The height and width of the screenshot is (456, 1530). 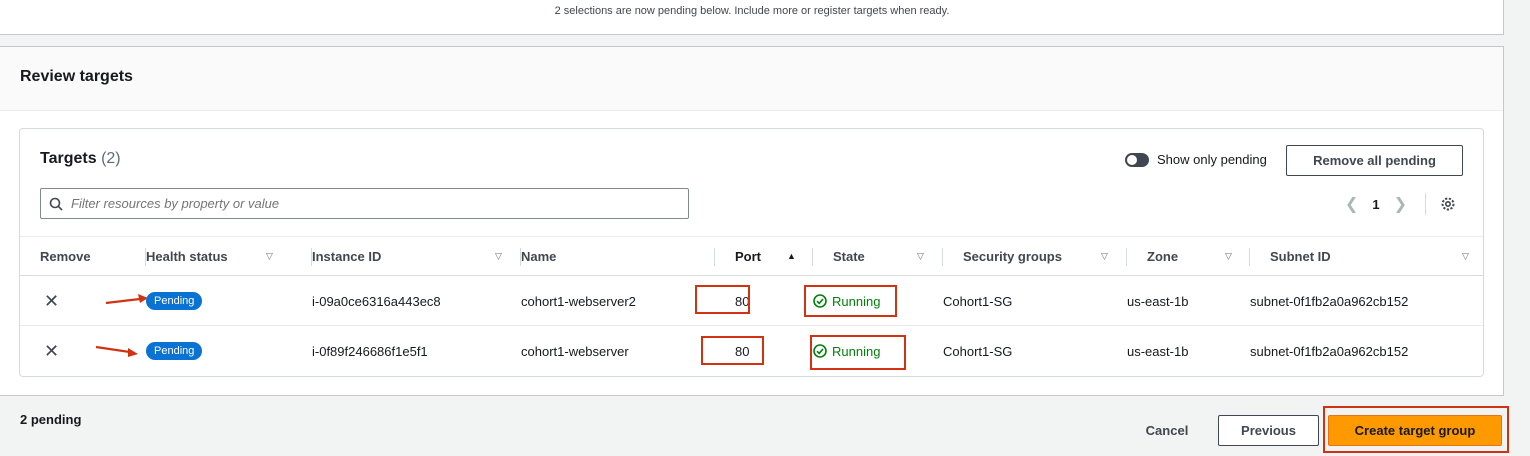 What do you see at coordinates (68, 158) in the screenshot?
I see `targets-title-text: Targets` at bounding box center [68, 158].